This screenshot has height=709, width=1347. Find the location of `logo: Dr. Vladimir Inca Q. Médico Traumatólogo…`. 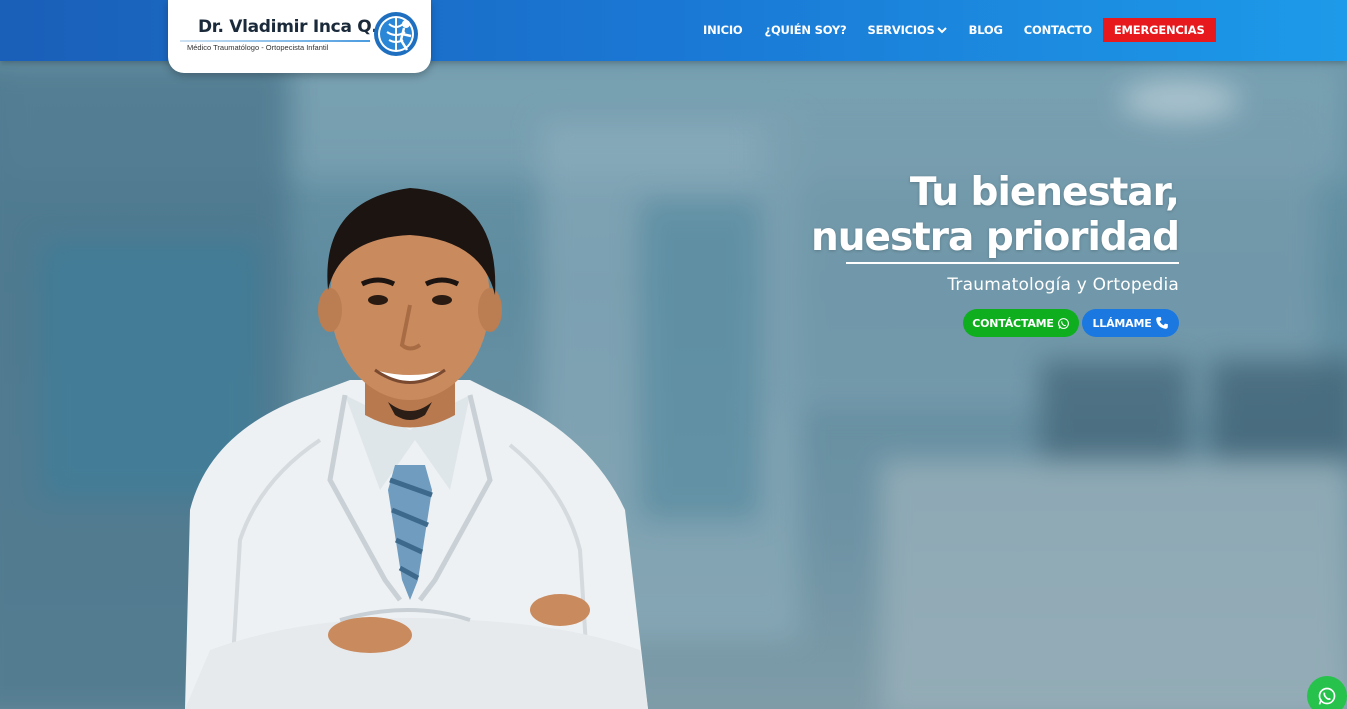

logo: Dr. Vladimir Inca Q. Médico Traumatólogo… is located at coordinates (299, 36).